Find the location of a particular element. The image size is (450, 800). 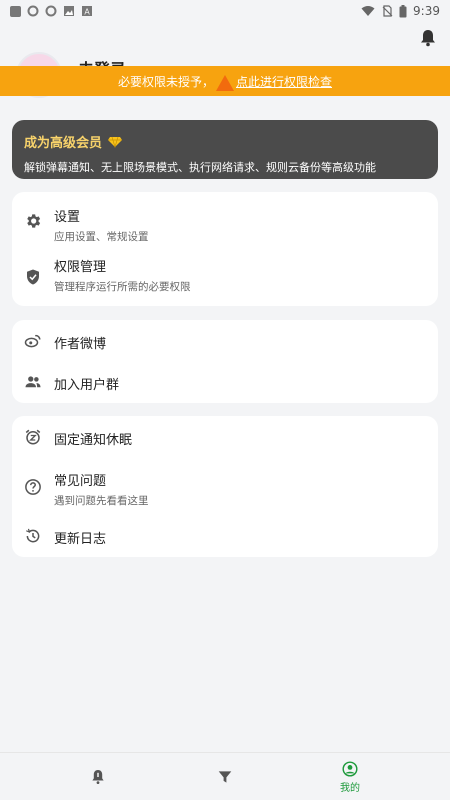

wifi-icon is located at coordinates (368, 11).